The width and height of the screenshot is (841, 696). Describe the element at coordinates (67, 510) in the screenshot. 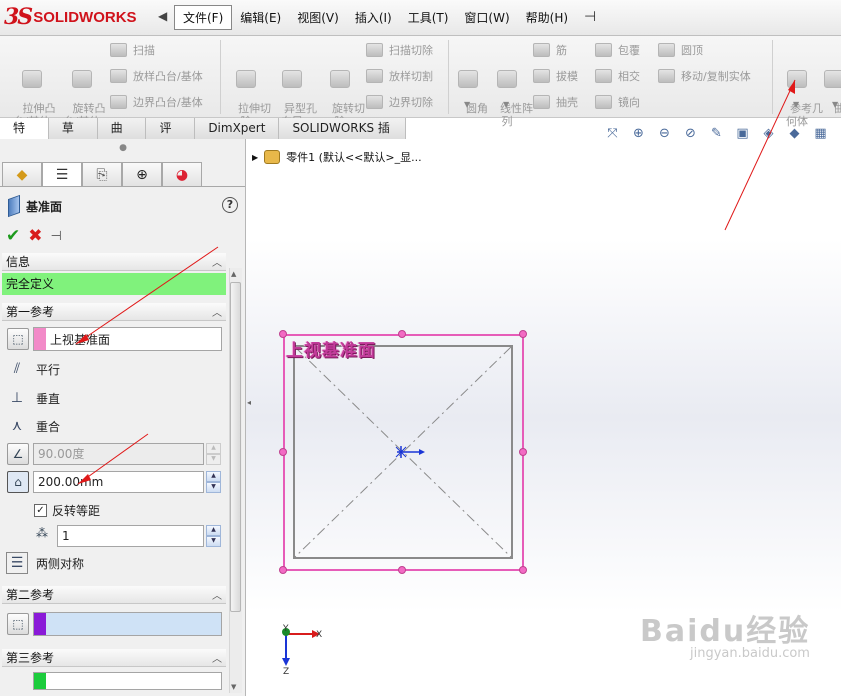

I see `flip-offset-option: ✓ 反转等距` at that location.